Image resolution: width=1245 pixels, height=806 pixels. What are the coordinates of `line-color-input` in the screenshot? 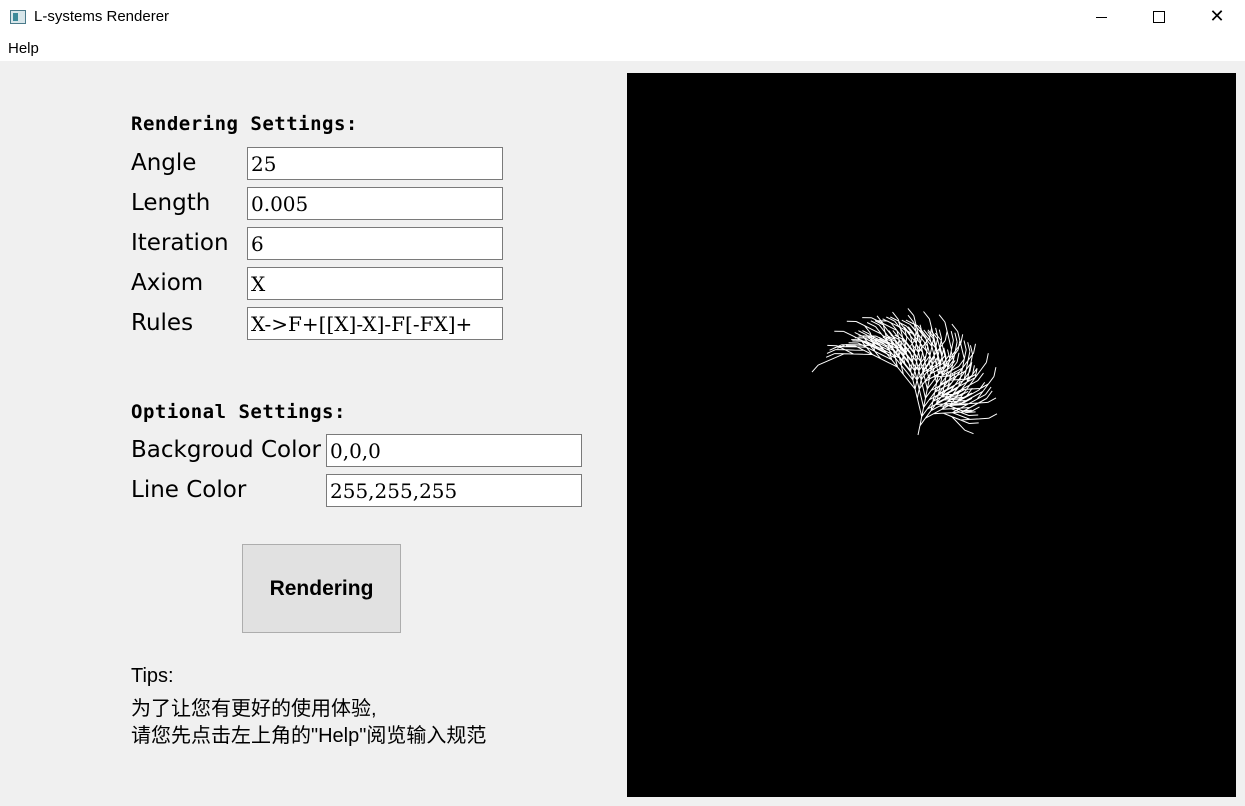 It's located at (454, 490).